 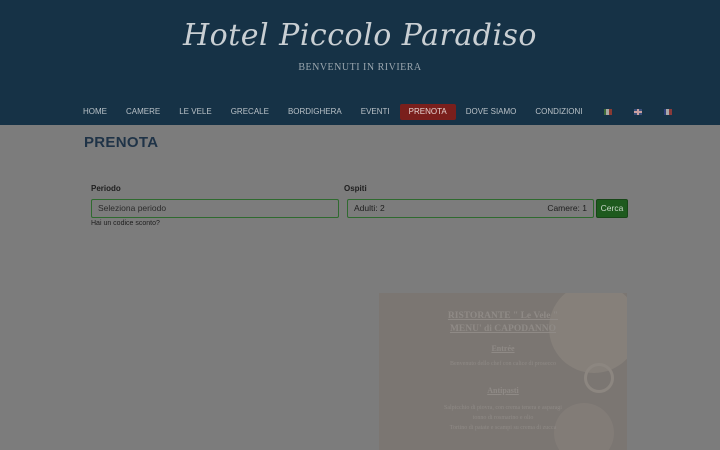 What do you see at coordinates (503, 329) in the screenshot?
I see `menu-subheading: MENU' di CAPODANNO` at bounding box center [503, 329].